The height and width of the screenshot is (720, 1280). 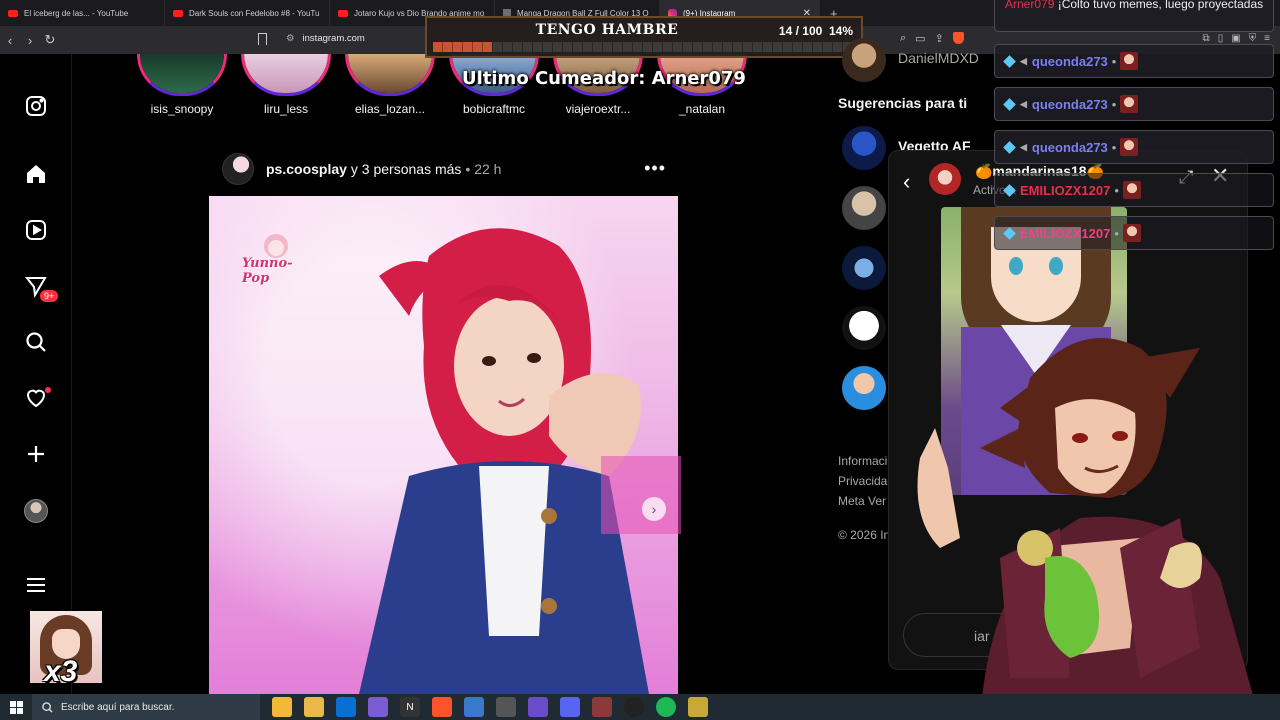 What do you see at coordinates (1253, 38) in the screenshot?
I see `vpn-icon: ⛨` at bounding box center [1253, 38].